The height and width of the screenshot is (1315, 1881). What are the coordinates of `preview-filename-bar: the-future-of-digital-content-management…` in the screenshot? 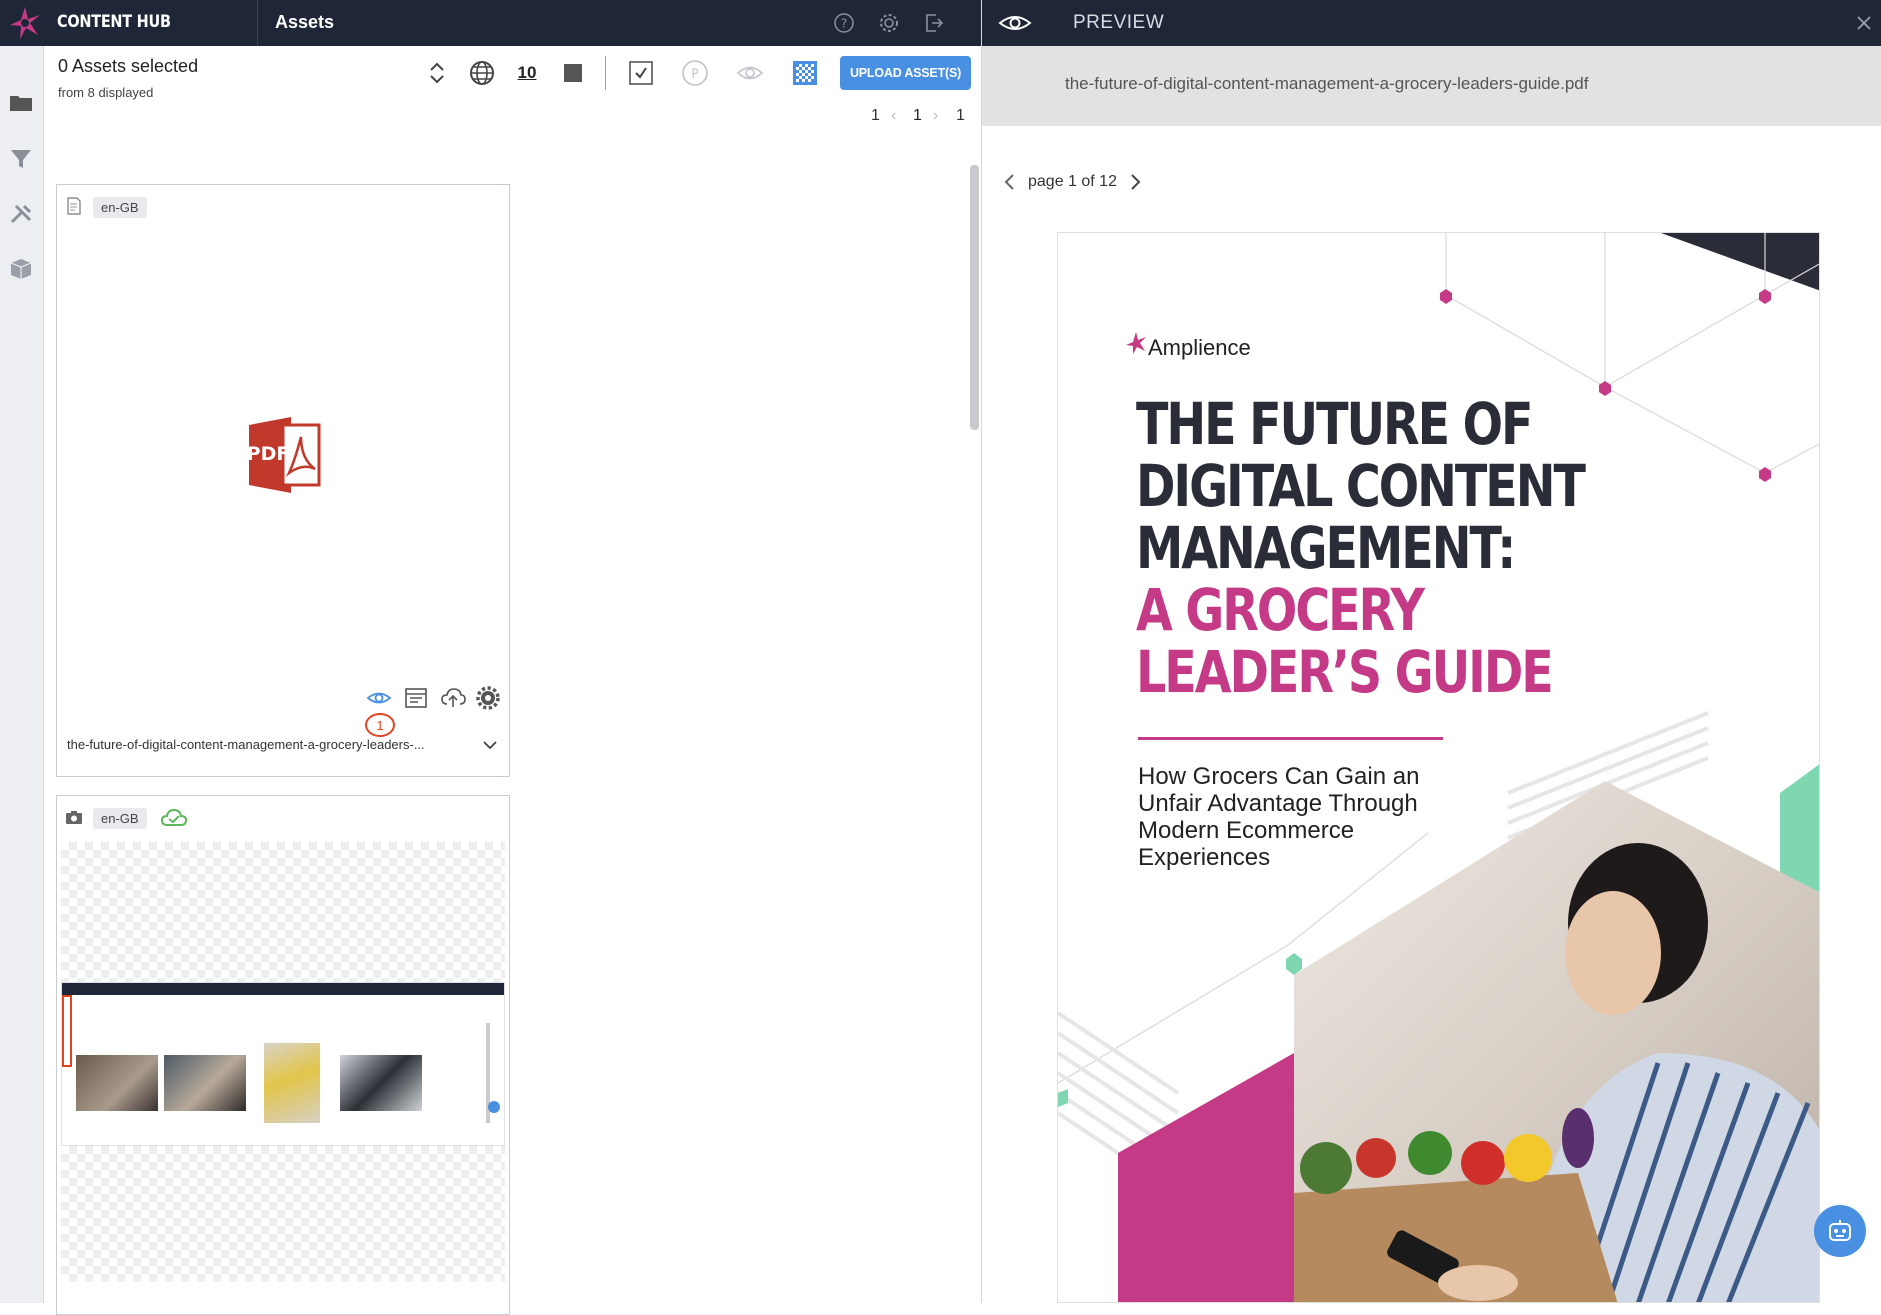 It's located at (1431, 86).